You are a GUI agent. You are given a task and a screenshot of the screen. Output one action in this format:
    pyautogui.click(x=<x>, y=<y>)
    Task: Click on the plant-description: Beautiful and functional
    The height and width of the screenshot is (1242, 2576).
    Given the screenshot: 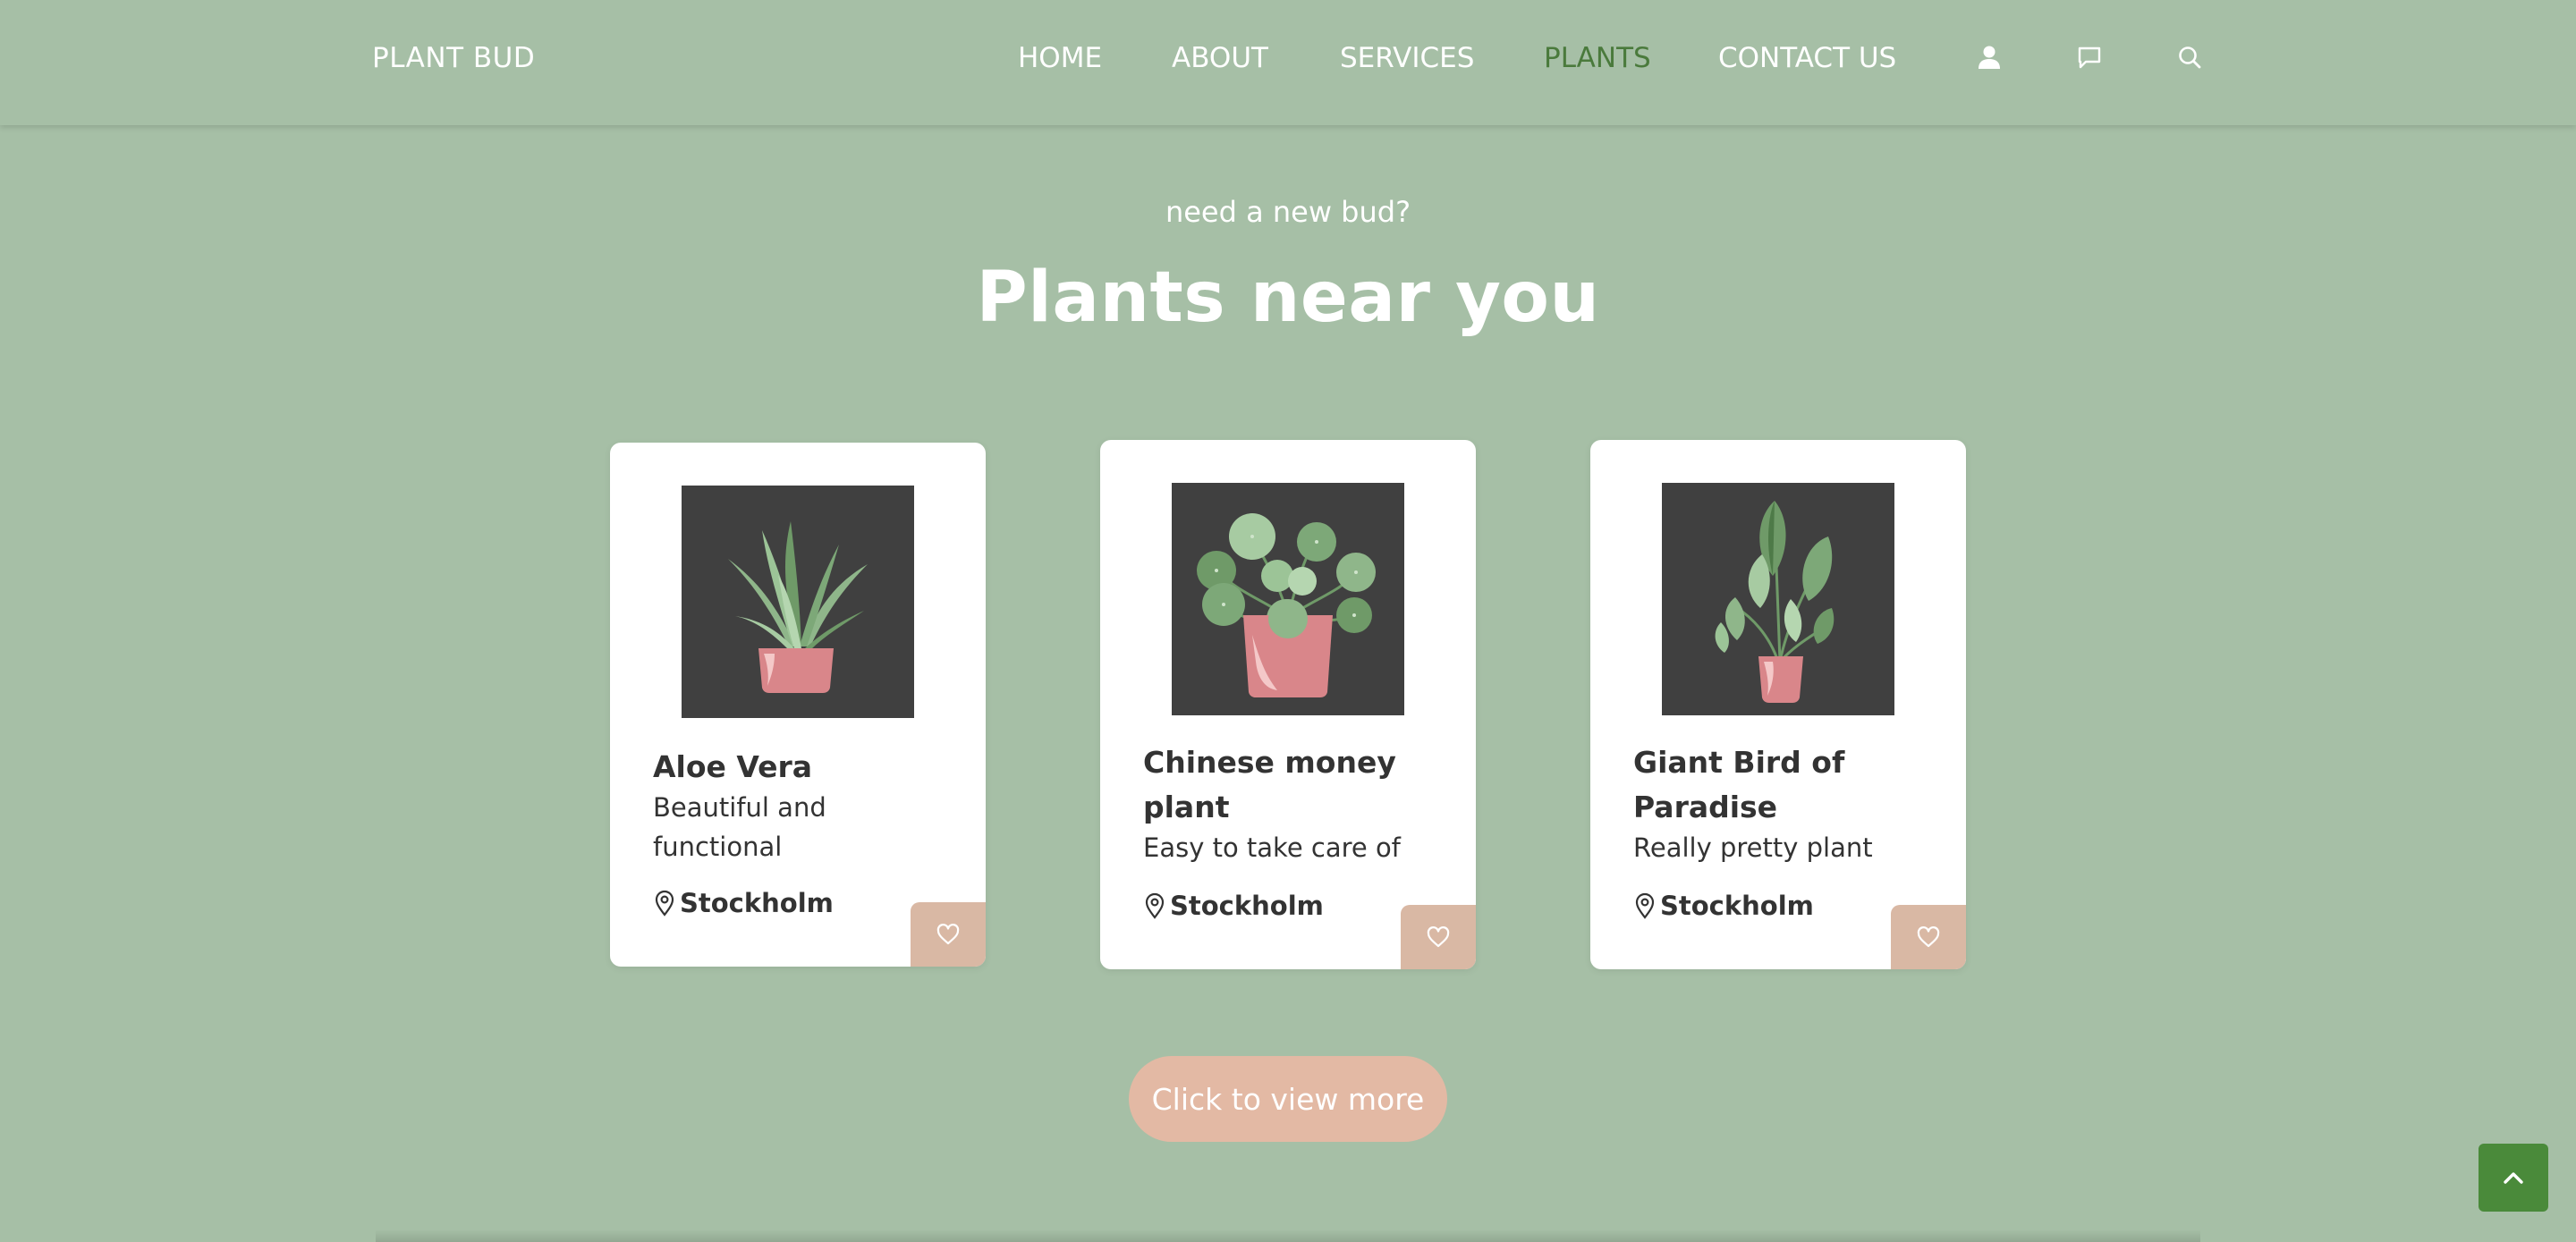 What is the action you would take?
    pyautogui.click(x=739, y=827)
    